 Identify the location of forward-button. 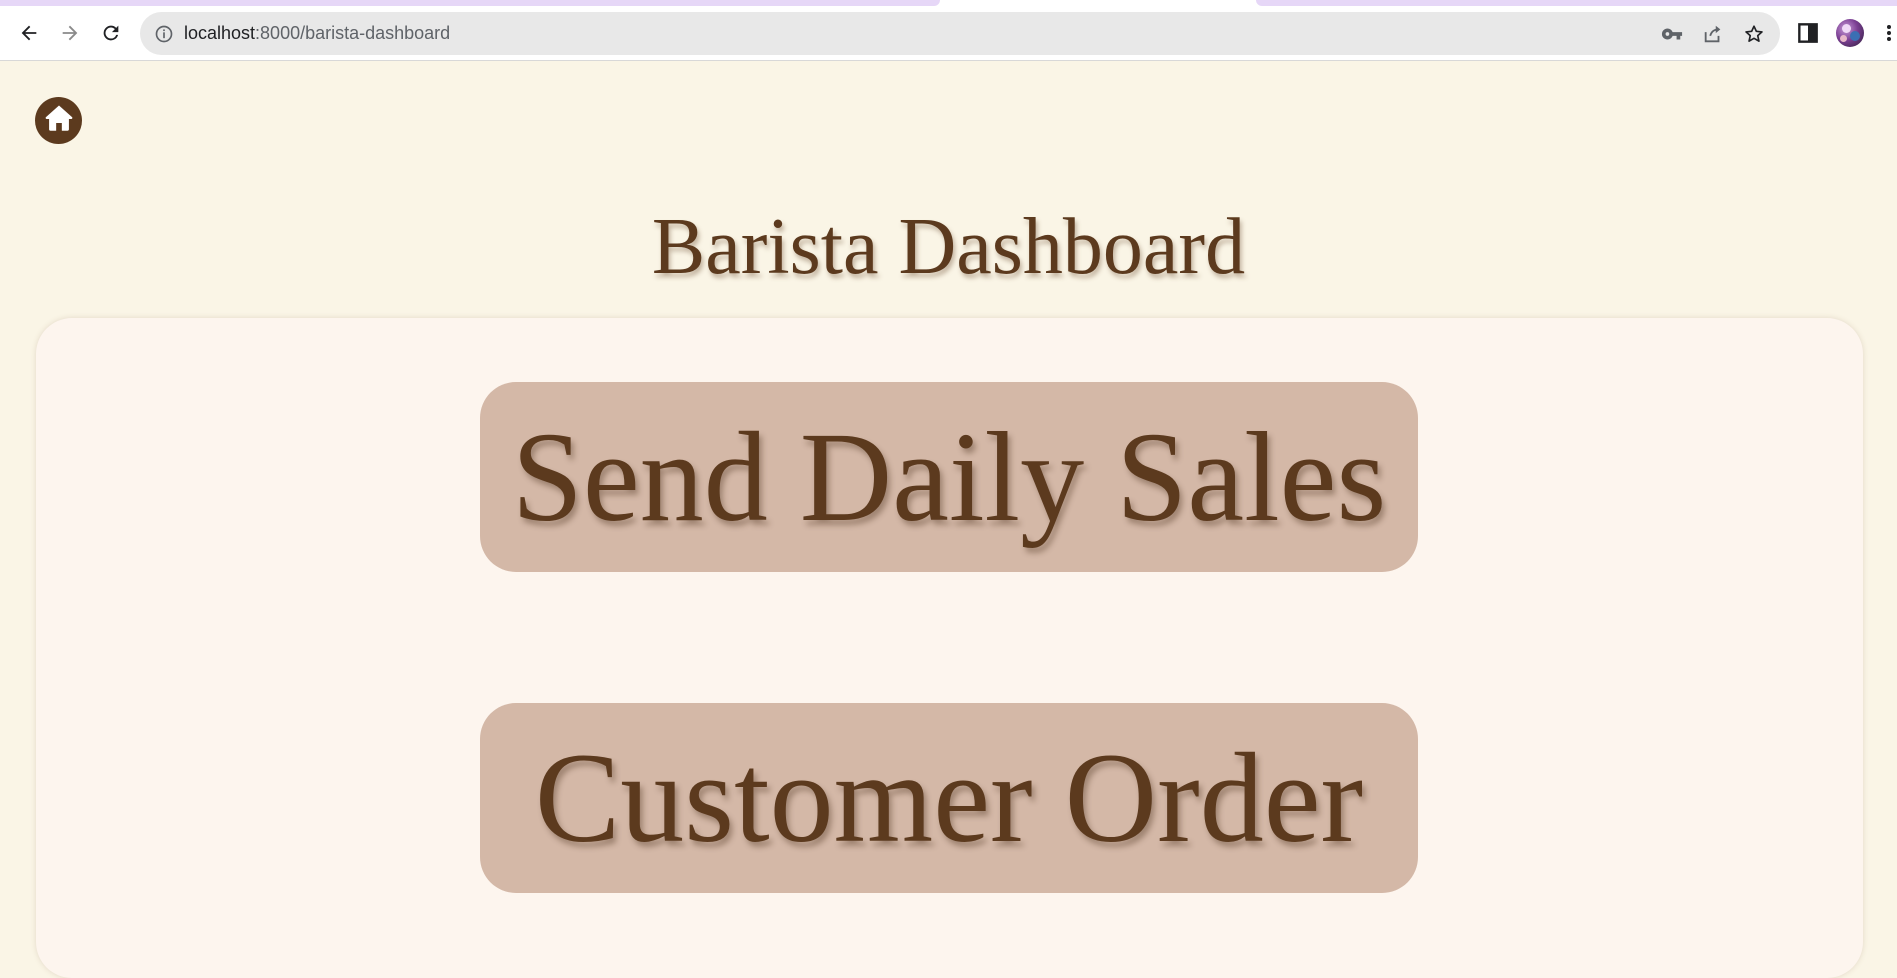
(70, 33).